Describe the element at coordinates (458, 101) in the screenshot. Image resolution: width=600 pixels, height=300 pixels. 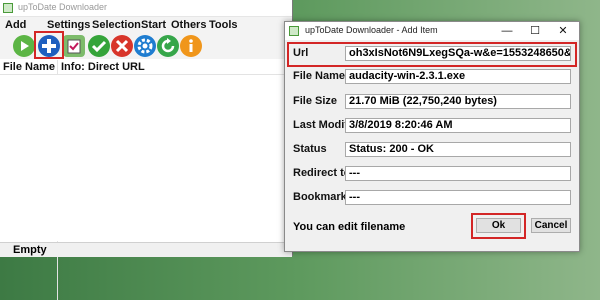
I see `file-size-field: 21.70 MiB (22,750,240 bytes)` at that location.